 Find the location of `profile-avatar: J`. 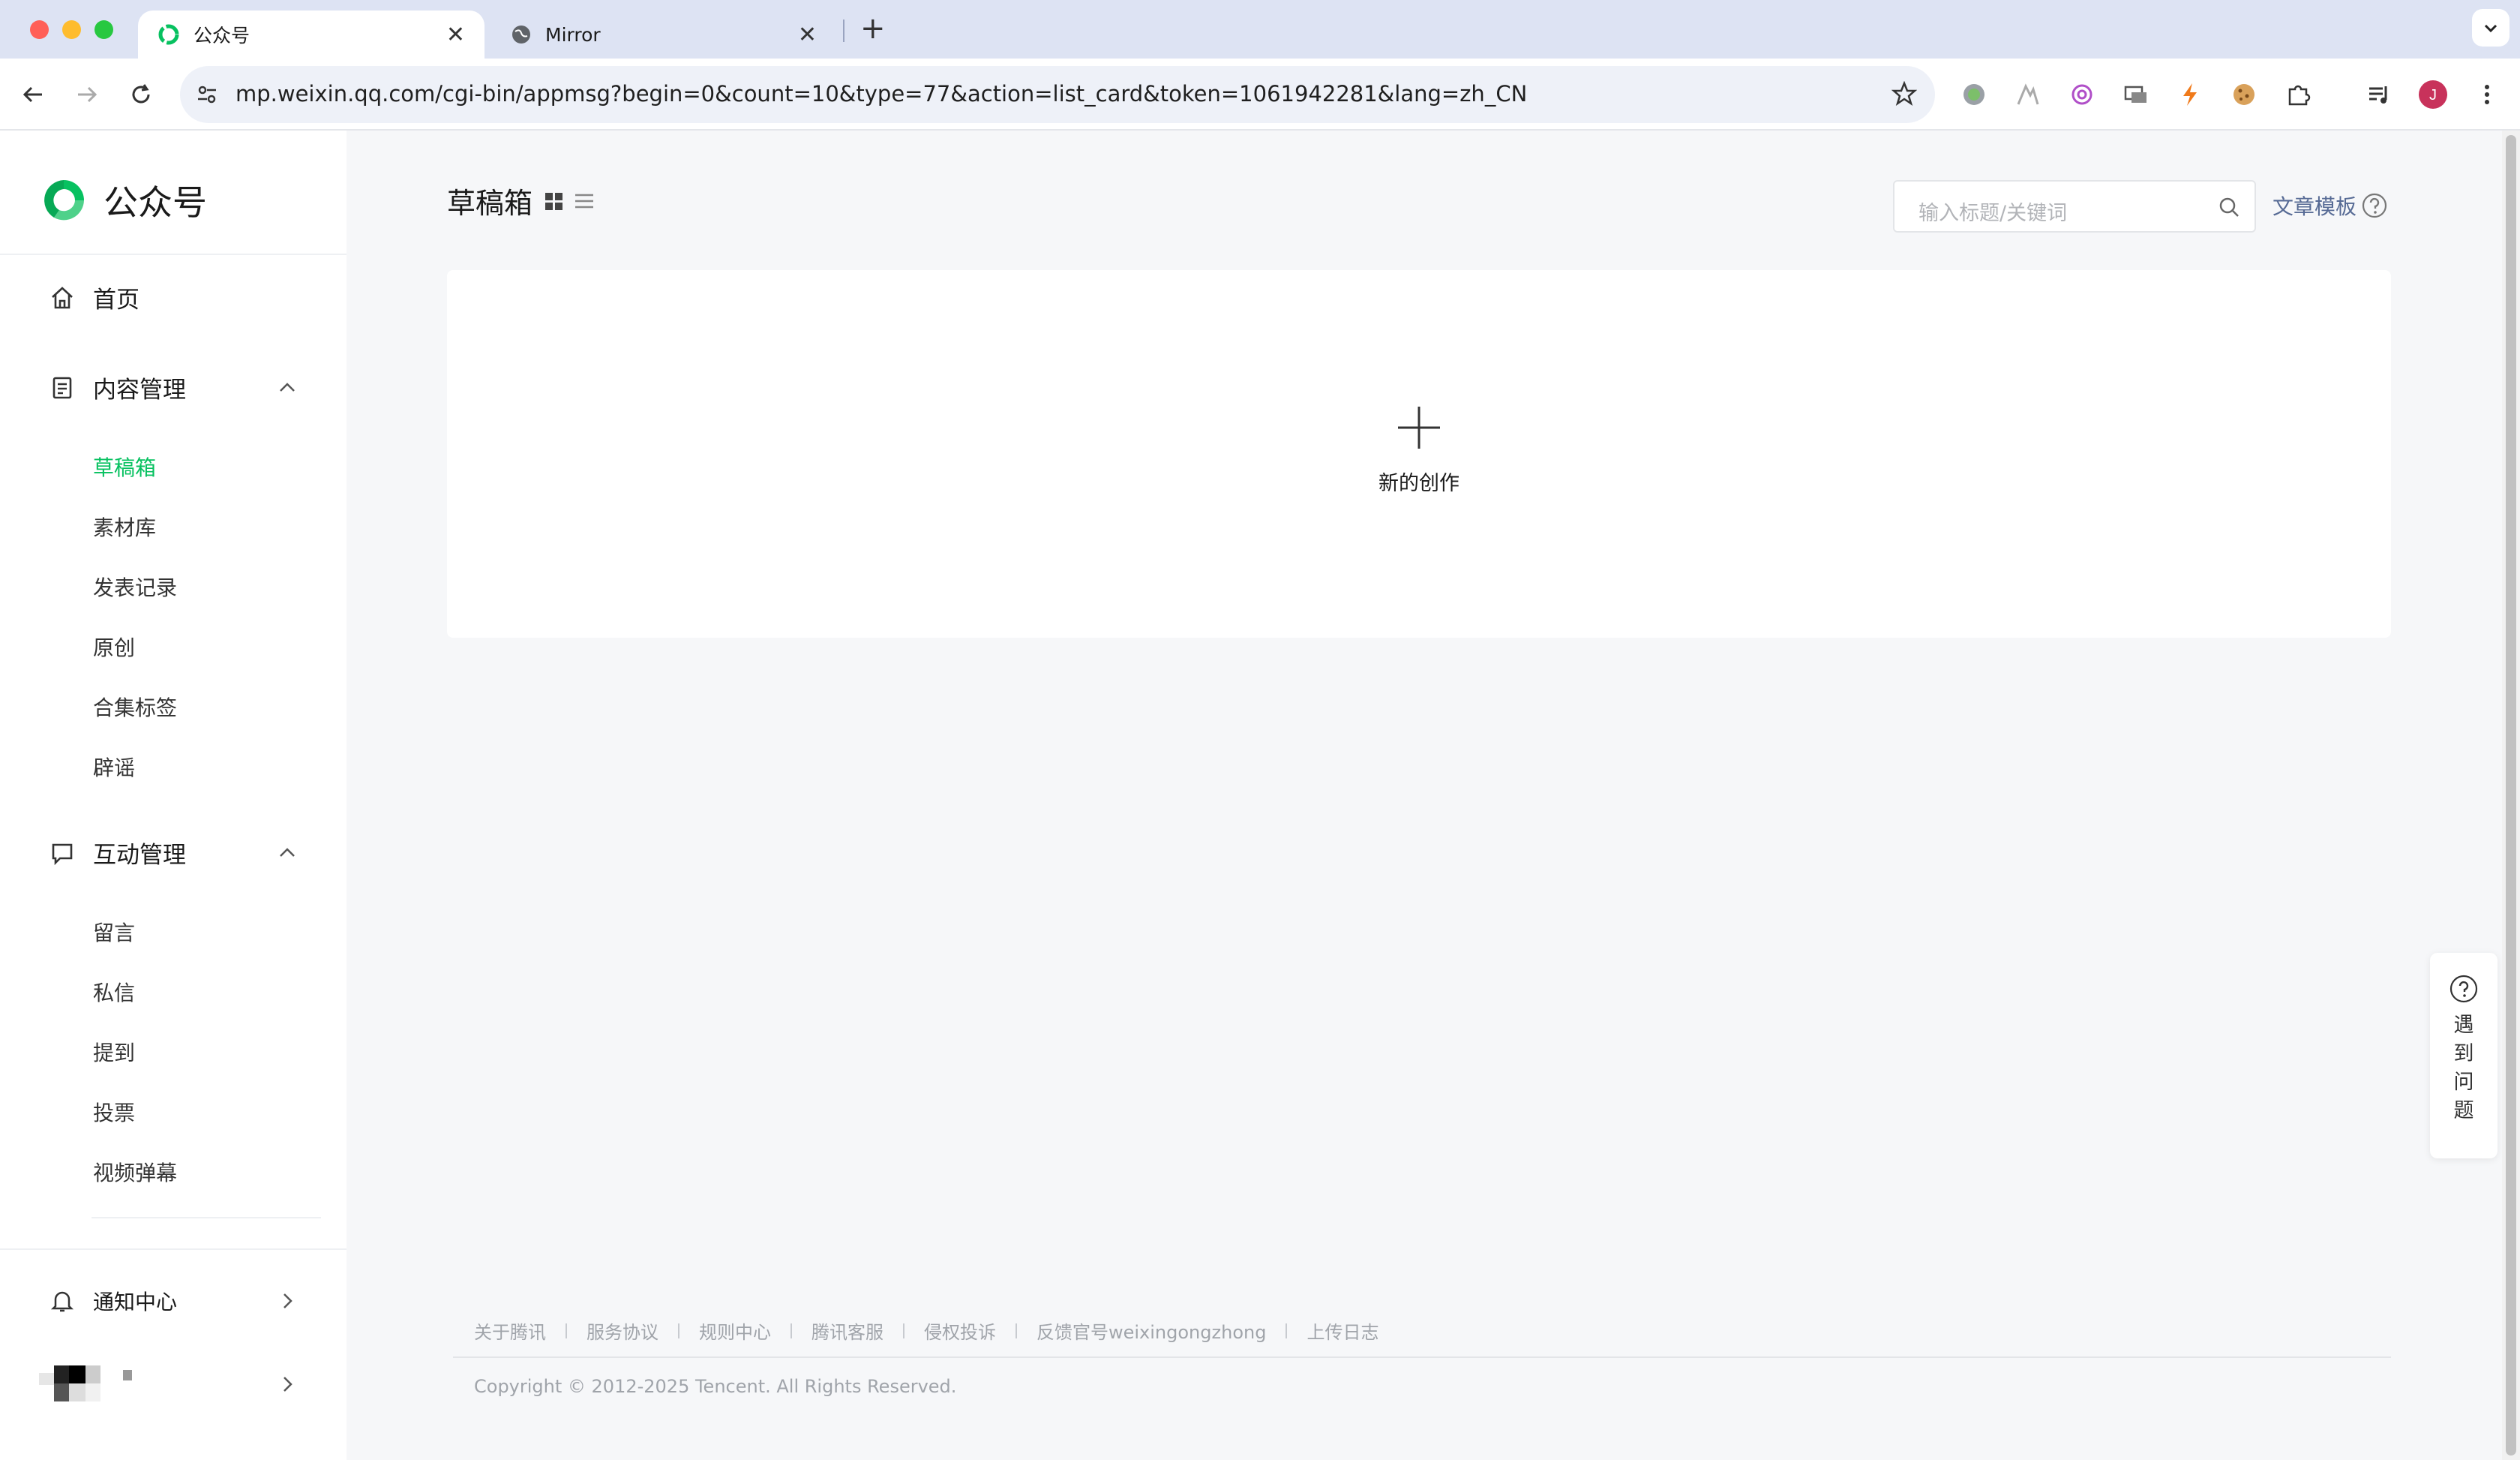

profile-avatar: J is located at coordinates (2433, 95).